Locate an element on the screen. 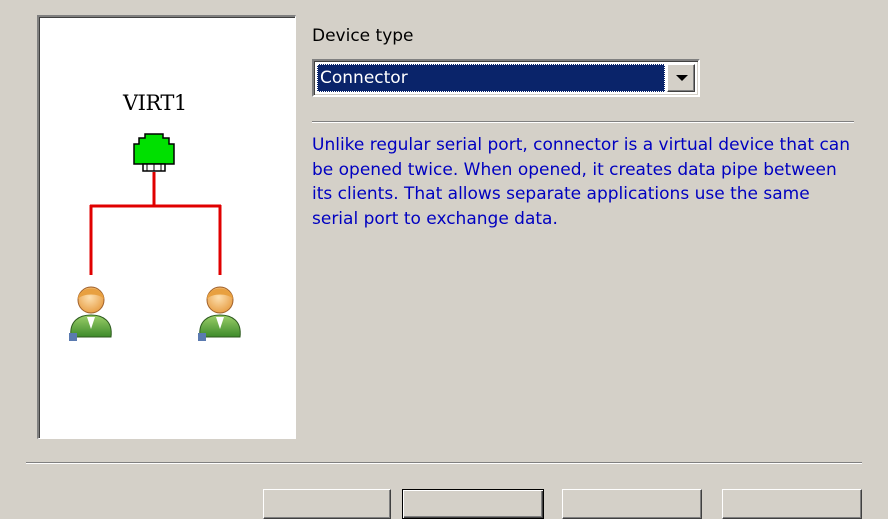 The image size is (888, 519). device-name-label: VIRT1 is located at coordinates (155, 103).